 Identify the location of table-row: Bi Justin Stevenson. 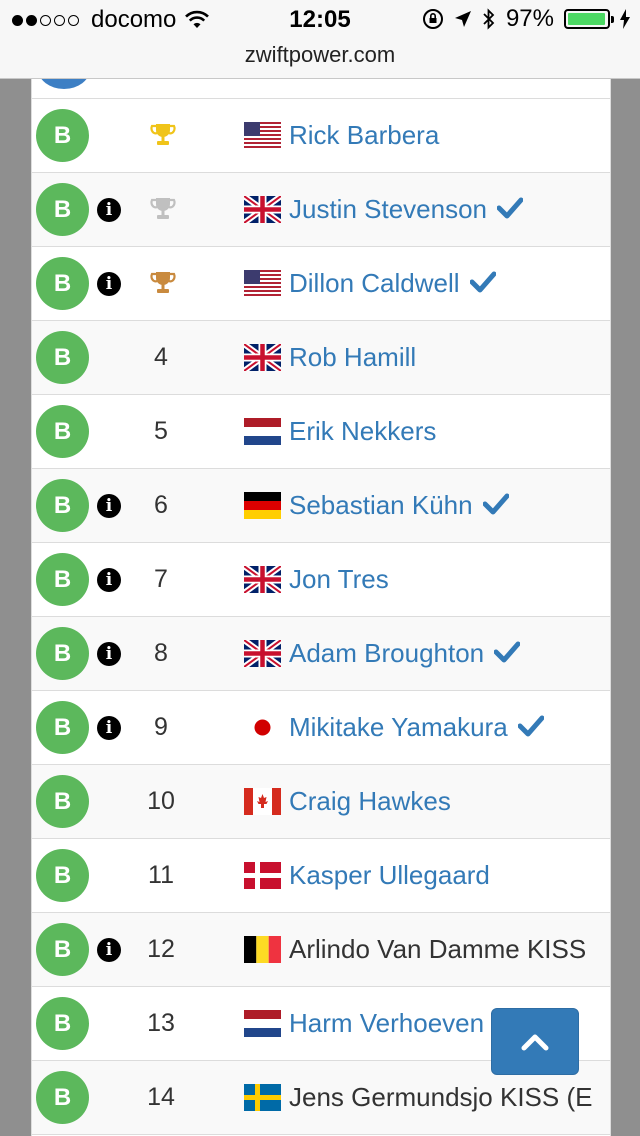
(321, 210).